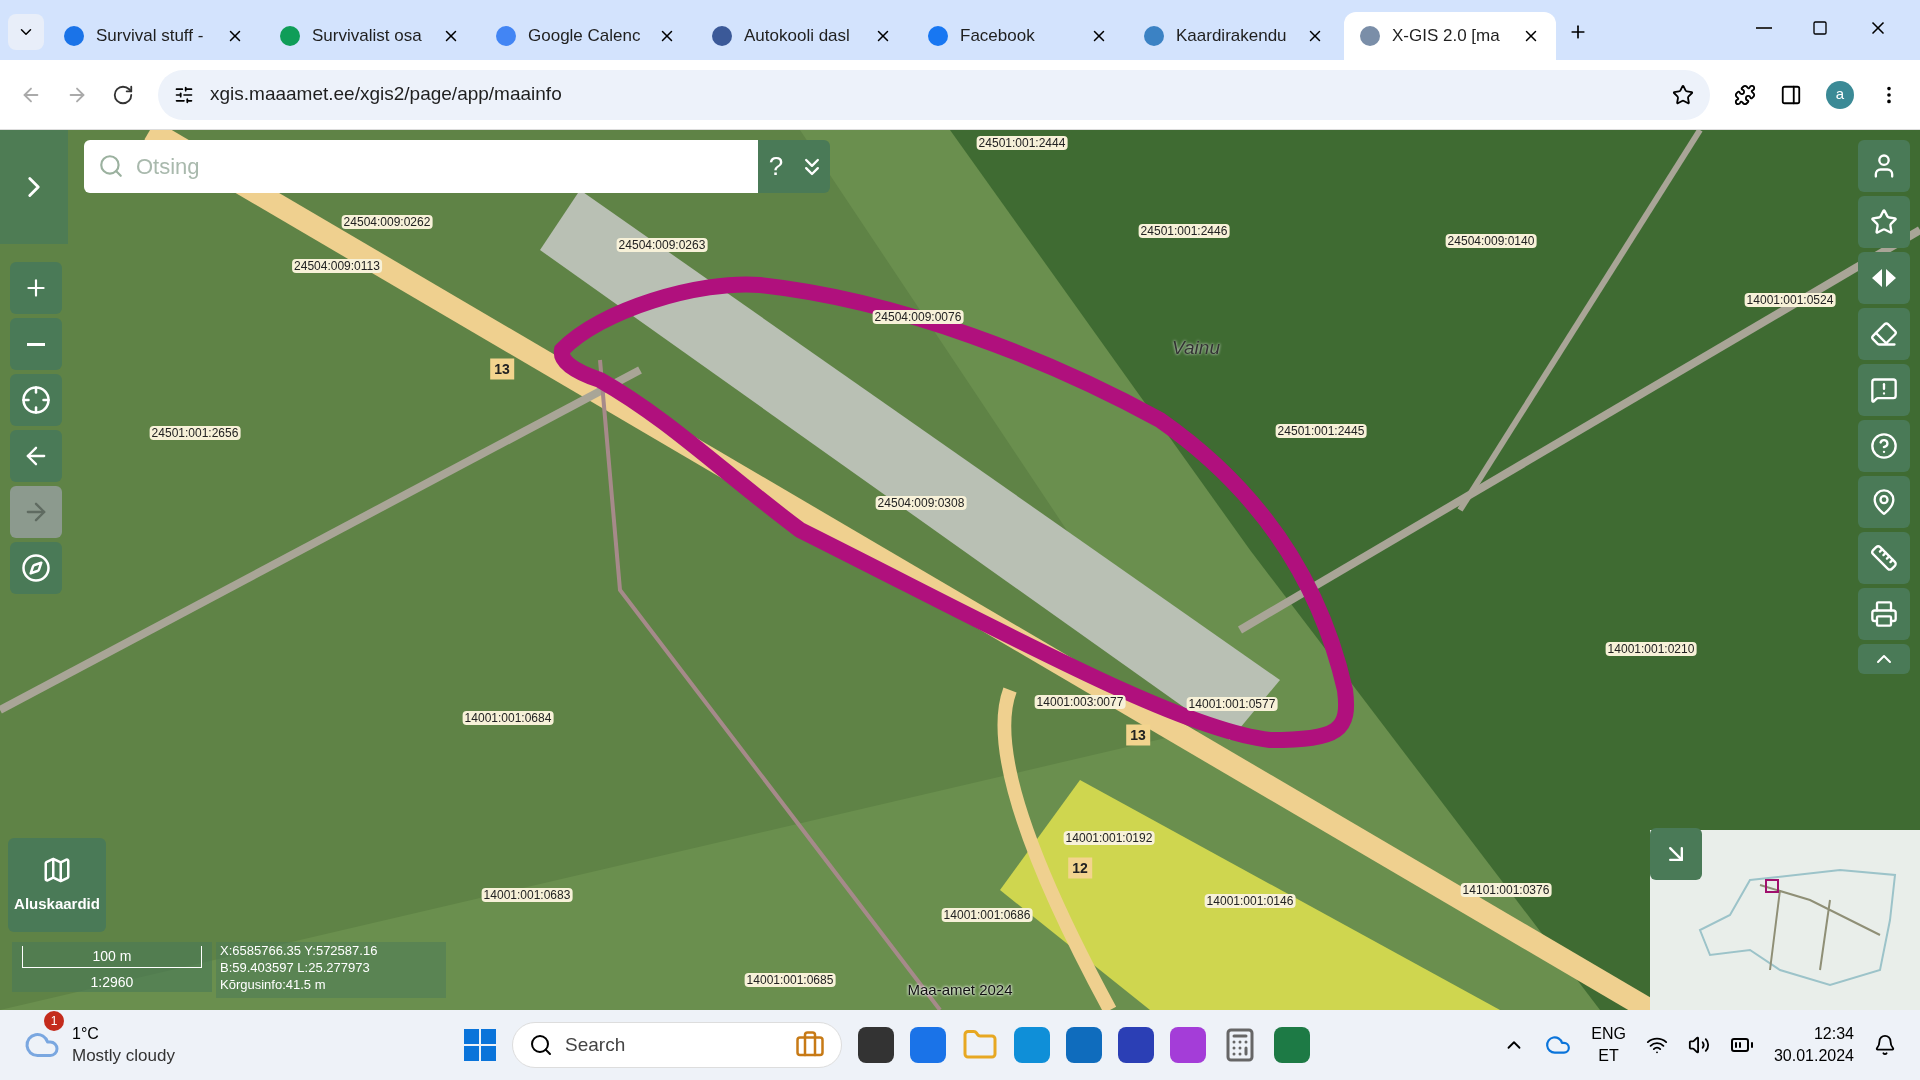  Describe the element at coordinates (1791, 94) in the screenshot. I see `side-panel-icon` at that location.